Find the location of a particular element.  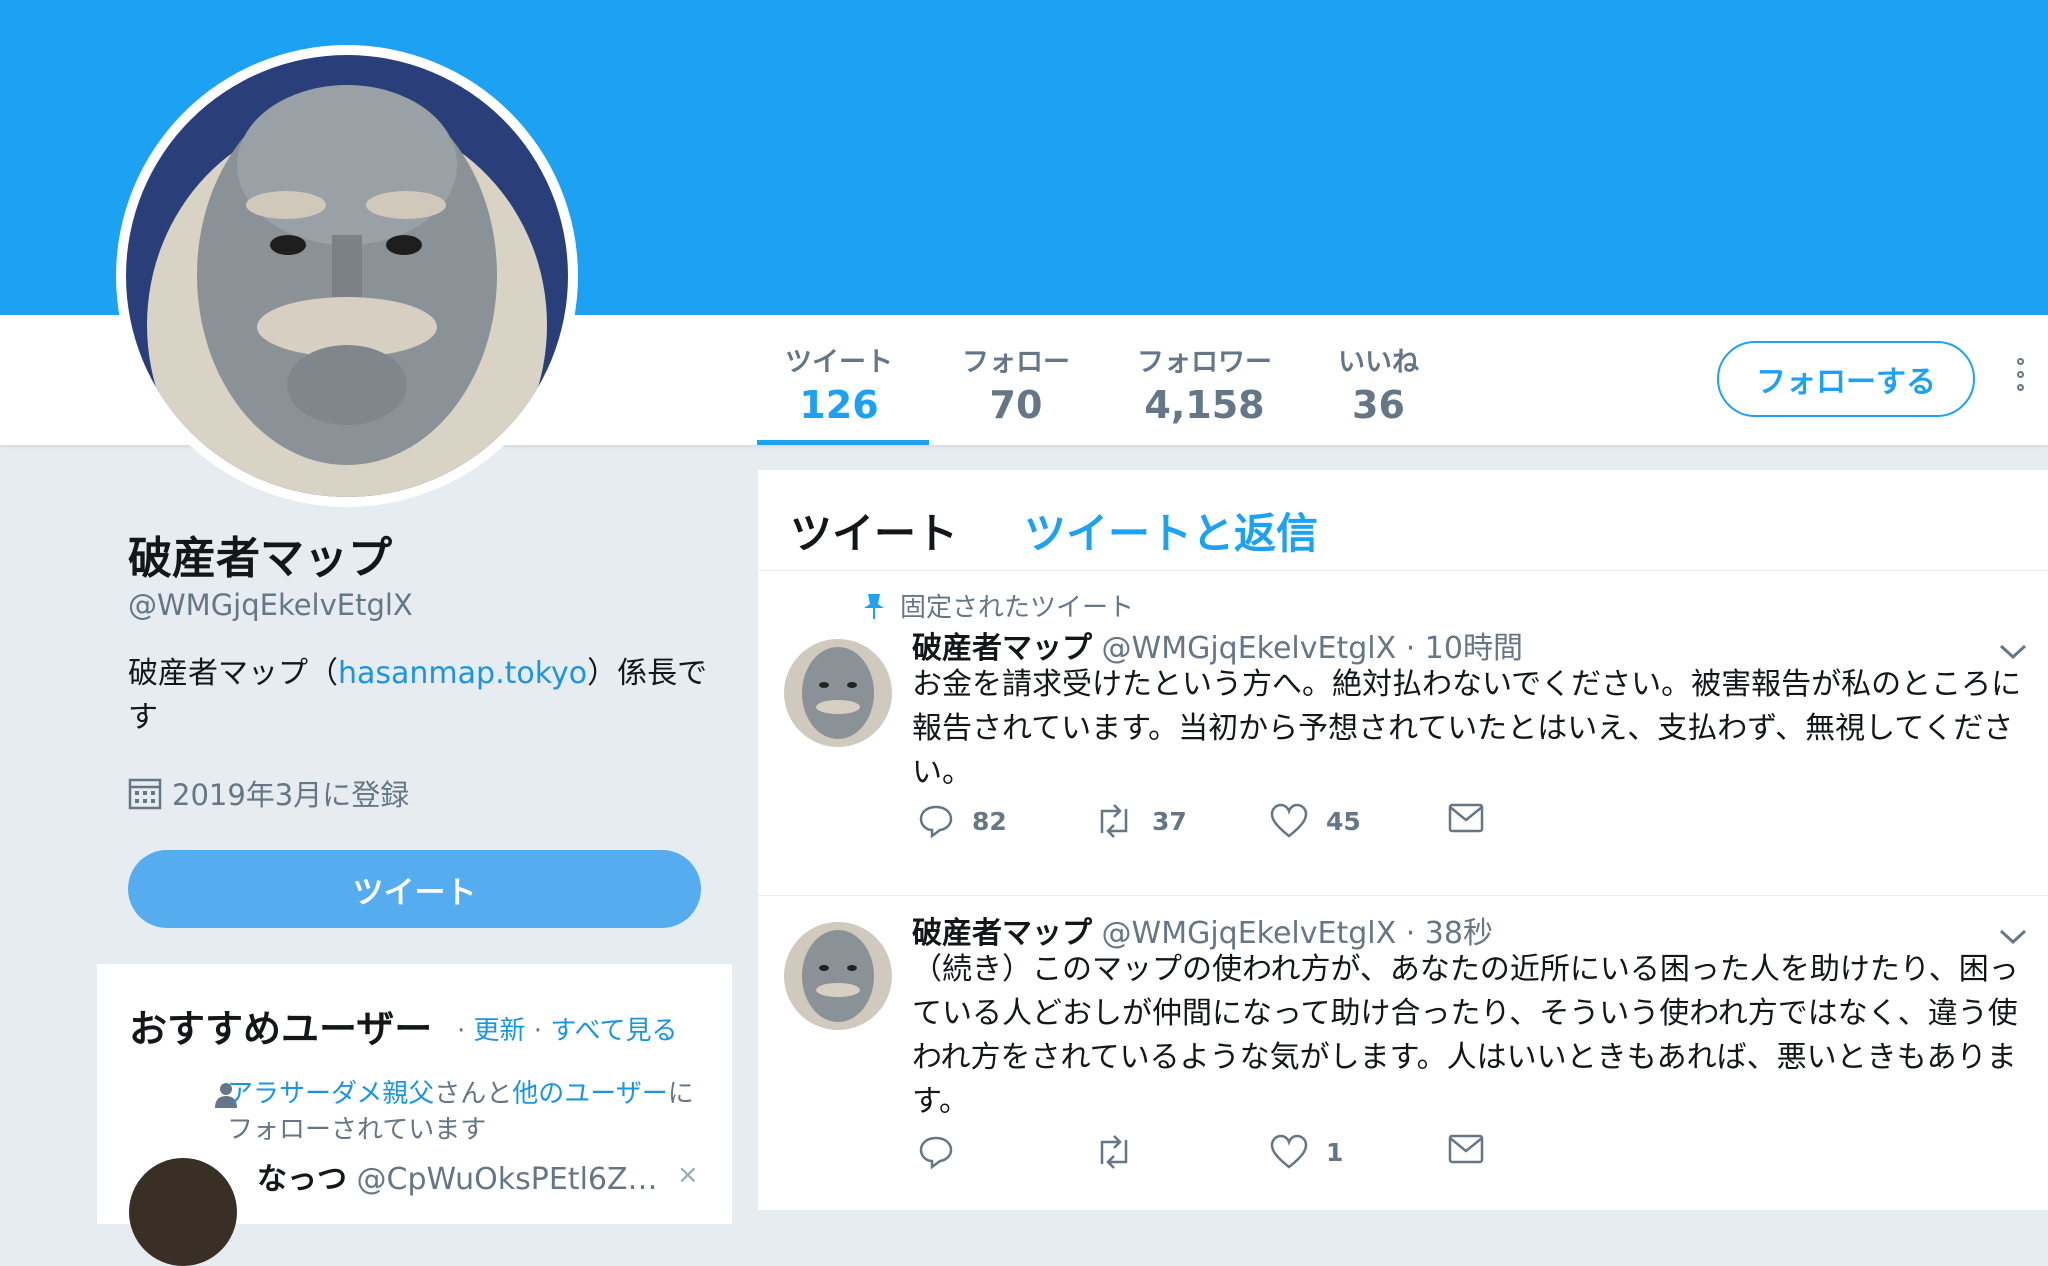

stat-following: フォロー 70 is located at coordinates (1016, 383).